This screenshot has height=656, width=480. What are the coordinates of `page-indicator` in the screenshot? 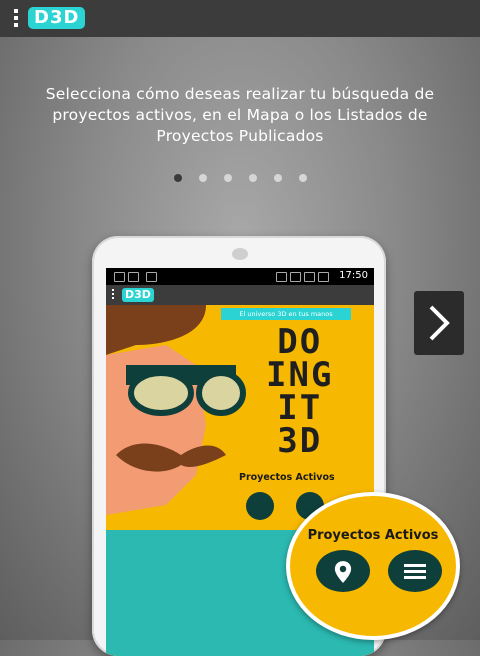 It's located at (243, 178).